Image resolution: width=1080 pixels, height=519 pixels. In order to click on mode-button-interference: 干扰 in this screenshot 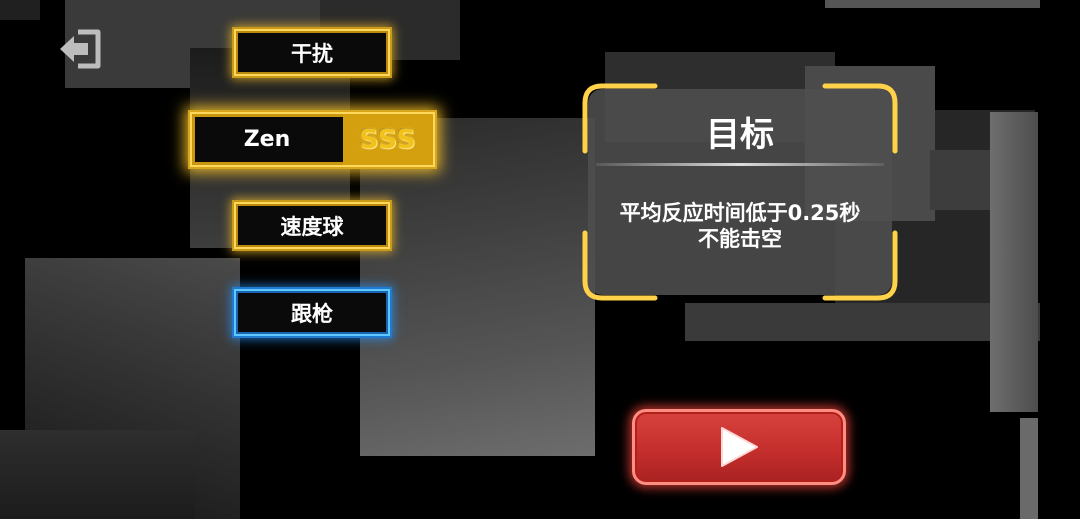, I will do `click(312, 52)`.